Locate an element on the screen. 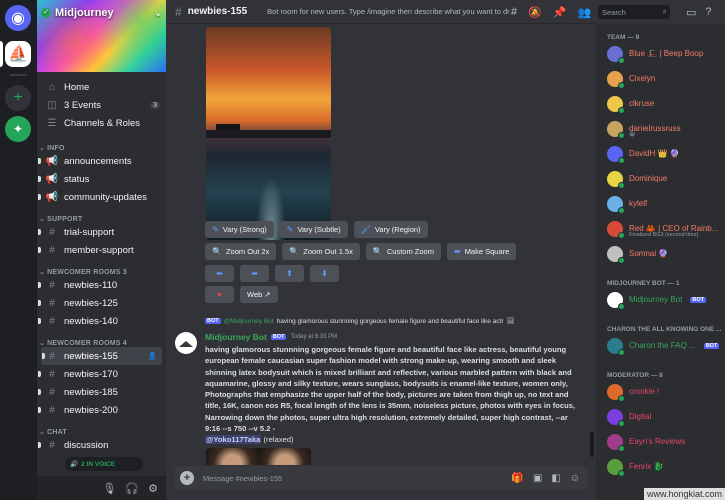  member-item: Dominique is located at coordinates (660, 178).